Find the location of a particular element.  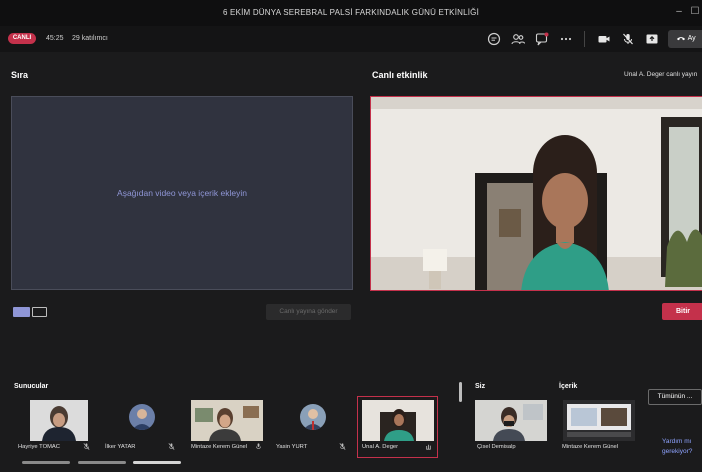

hand-icon is located at coordinates (428, 447).